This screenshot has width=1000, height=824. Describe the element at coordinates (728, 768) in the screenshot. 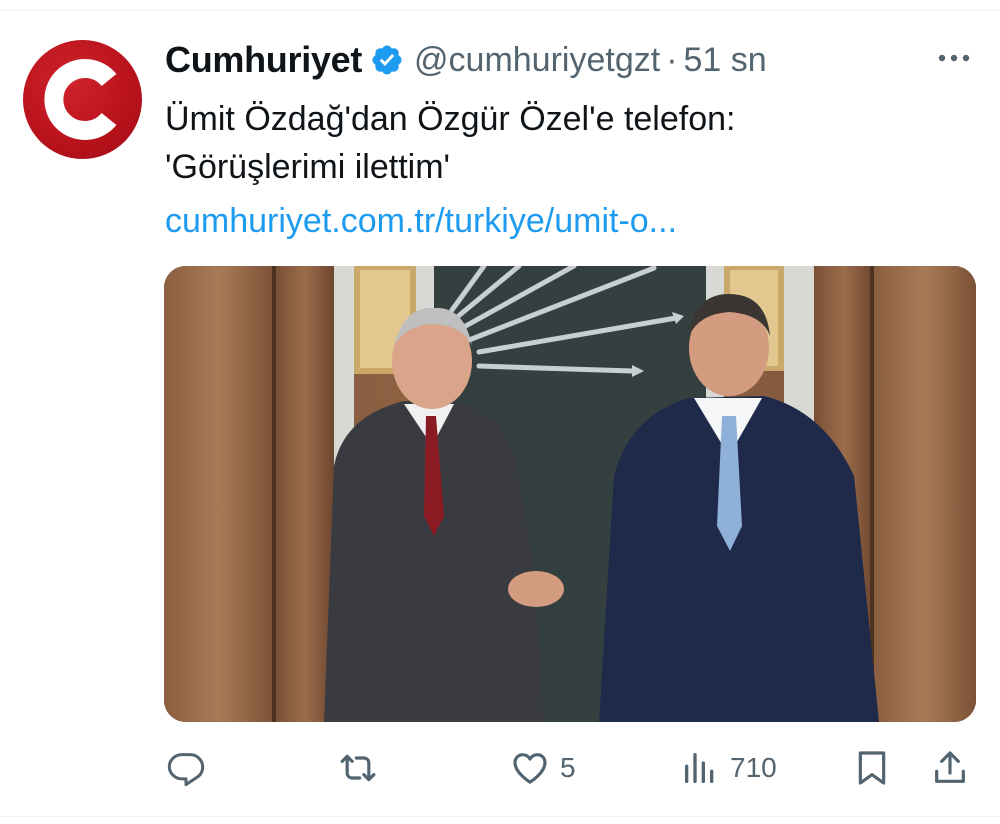

I see `views-button: 710` at that location.